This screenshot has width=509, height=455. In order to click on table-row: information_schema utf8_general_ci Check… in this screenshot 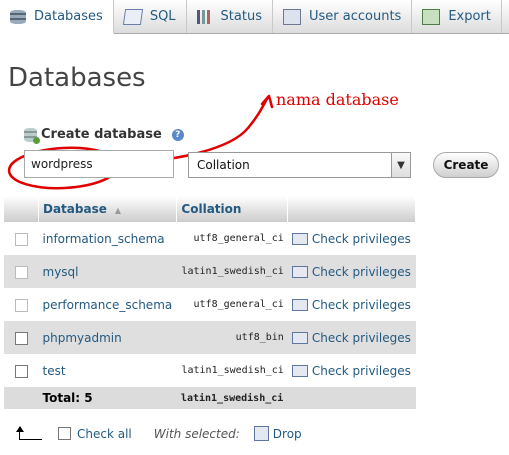, I will do `click(210, 238)`.